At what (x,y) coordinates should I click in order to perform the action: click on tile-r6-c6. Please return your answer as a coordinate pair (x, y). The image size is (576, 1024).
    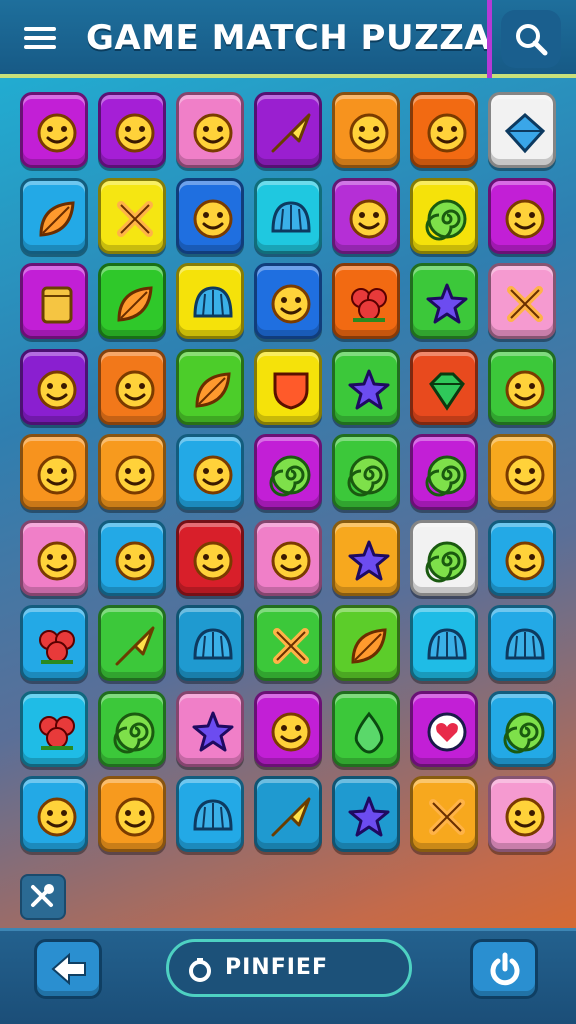
    Looking at the image, I should click on (444, 557).